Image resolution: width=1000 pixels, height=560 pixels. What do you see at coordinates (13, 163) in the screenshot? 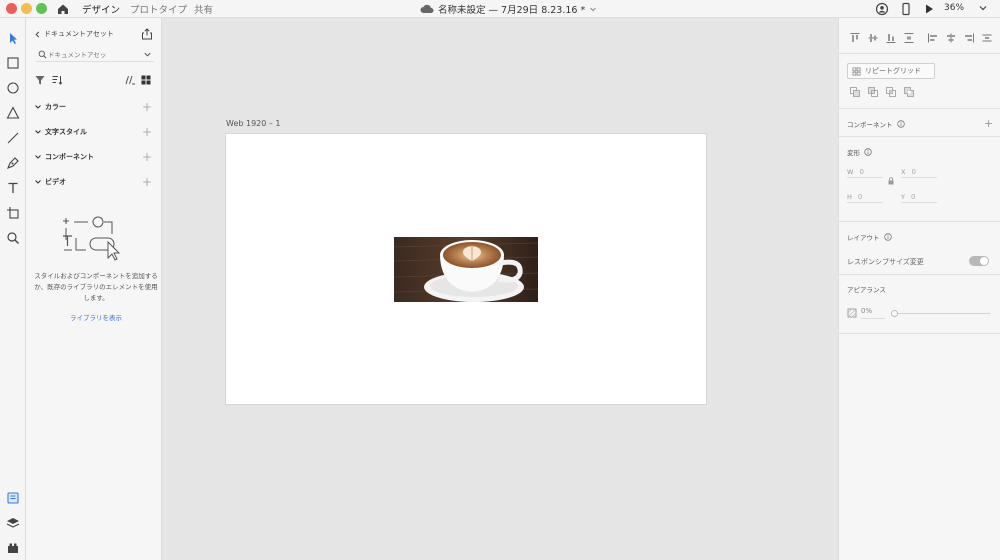
I see `pen-tool-icon` at bounding box center [13, 163].